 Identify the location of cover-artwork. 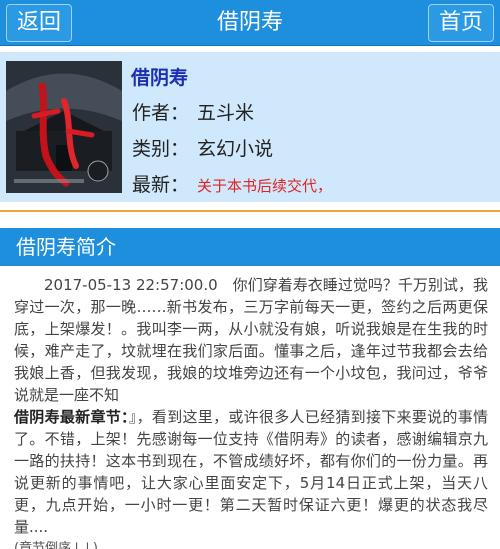
(64, 127).